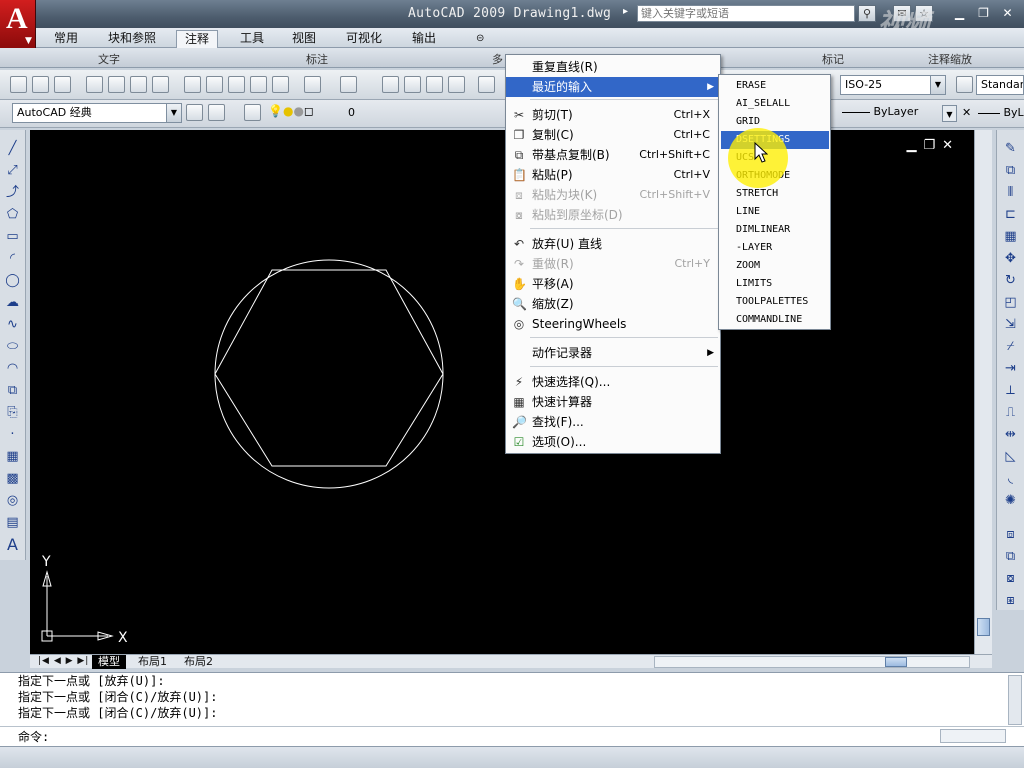 This screenshot has width=1024, height=768. Describe the element at coordinates (833, 59) in the screenshot. I see `panel-markup: 标记` at that location.